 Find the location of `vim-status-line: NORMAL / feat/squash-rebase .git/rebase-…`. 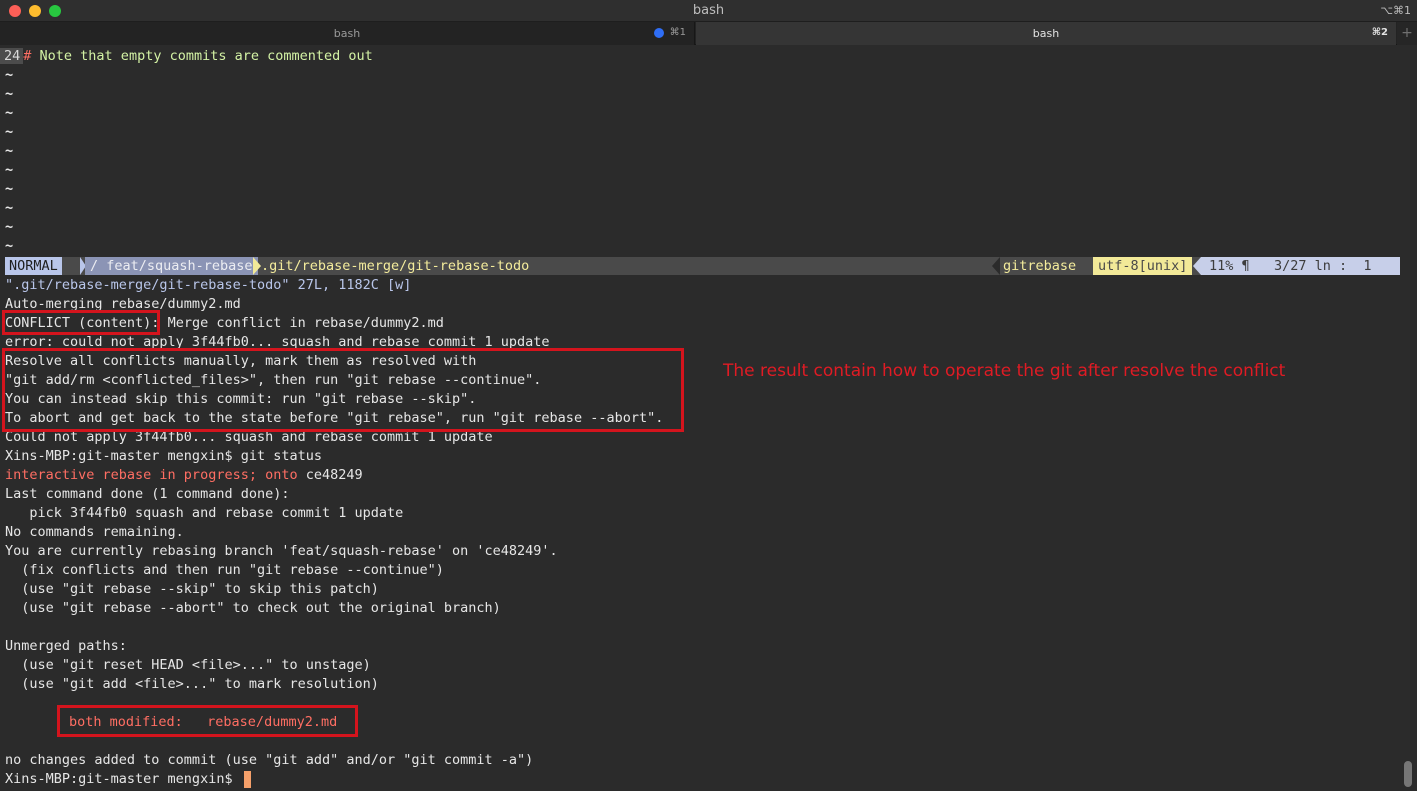

vim-status-line: NORMAL / feat/squash-rebase .git/rebase-… is located at coordinates (702, 266).